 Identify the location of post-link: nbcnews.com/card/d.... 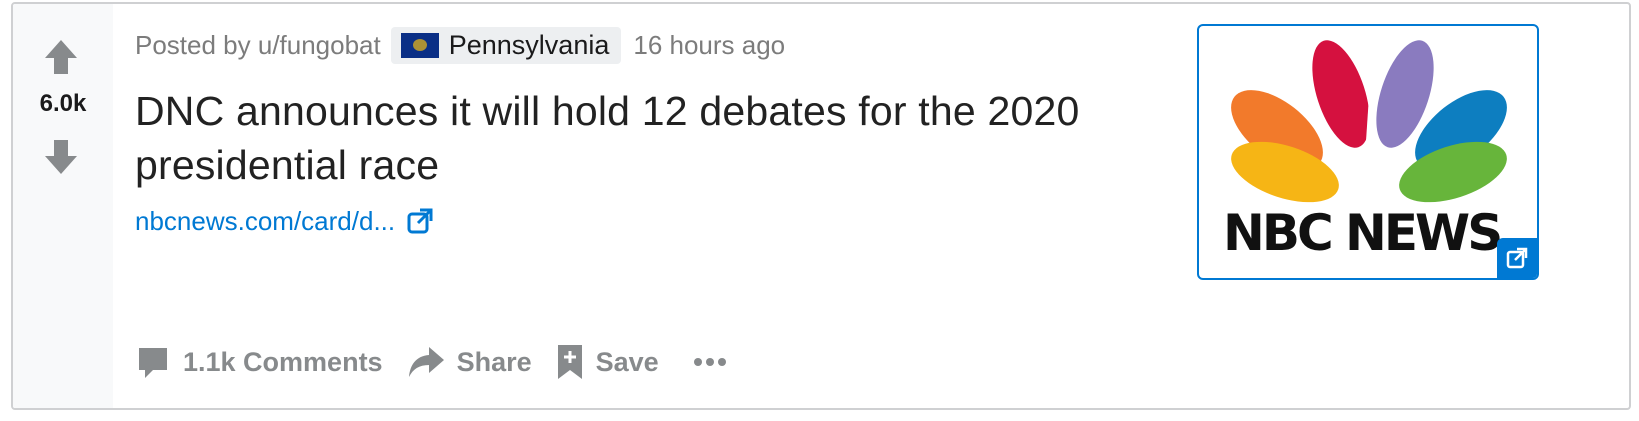
(284, 221).